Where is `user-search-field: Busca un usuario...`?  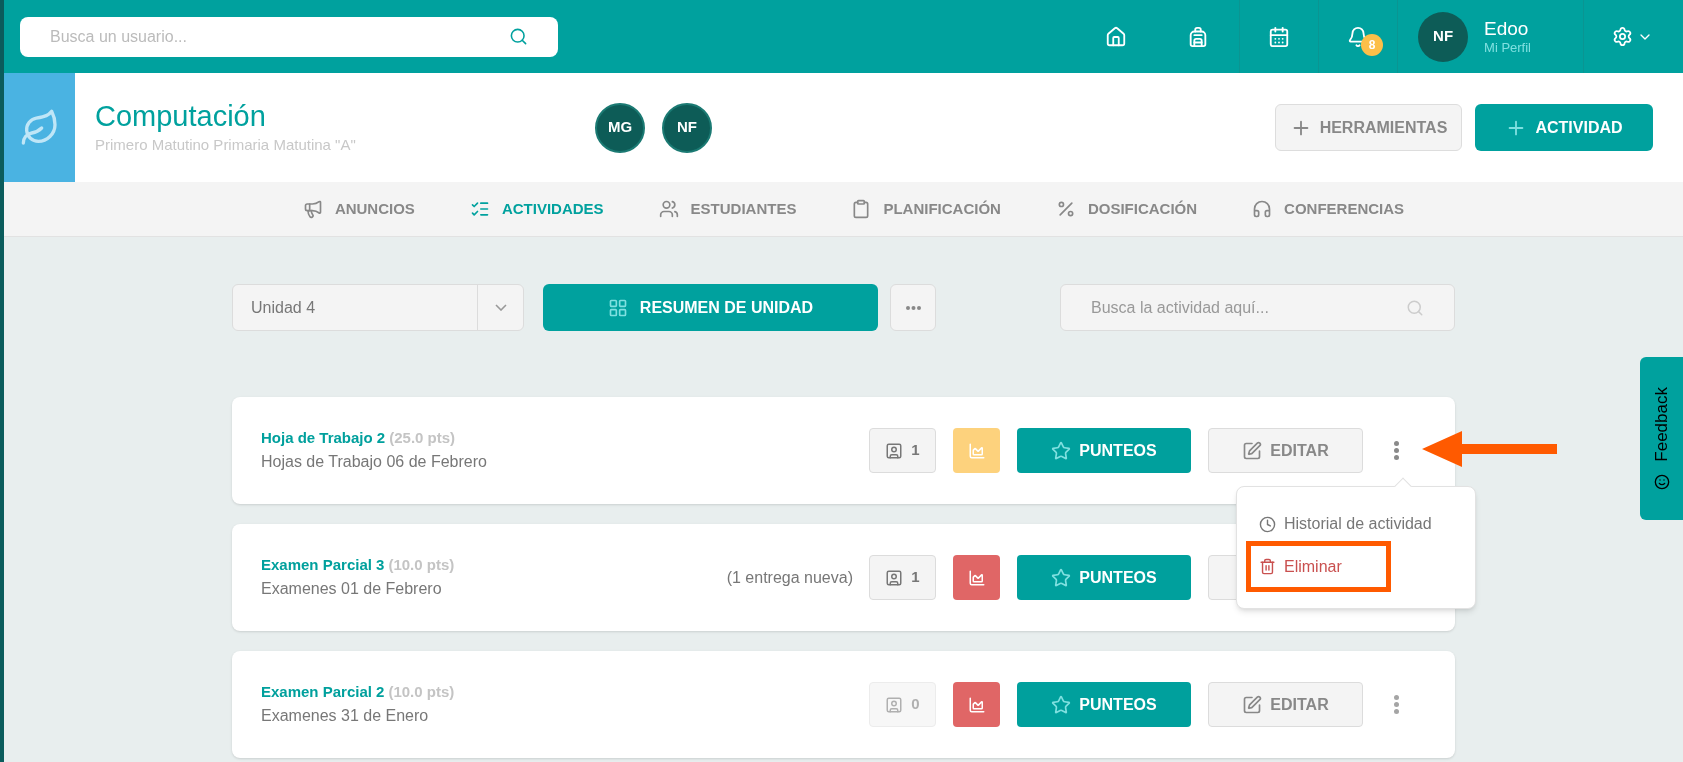
user-search-field: Busca un usuario... is located at coordinates (289, 36).